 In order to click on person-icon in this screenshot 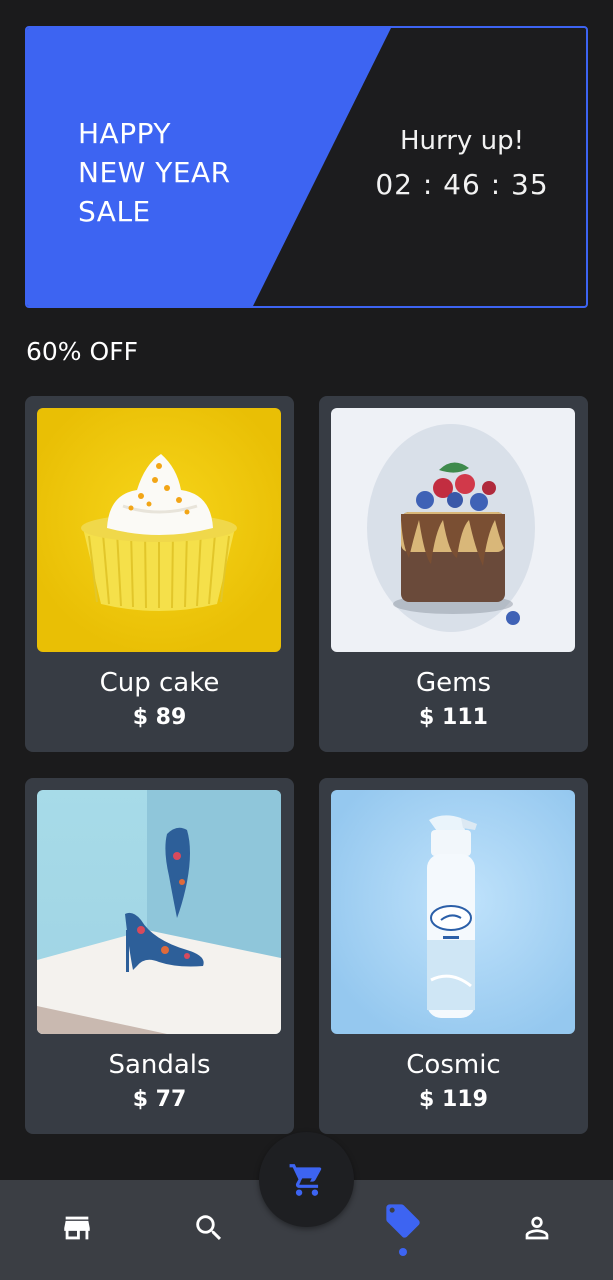, I will do `click(537, 1228)`.